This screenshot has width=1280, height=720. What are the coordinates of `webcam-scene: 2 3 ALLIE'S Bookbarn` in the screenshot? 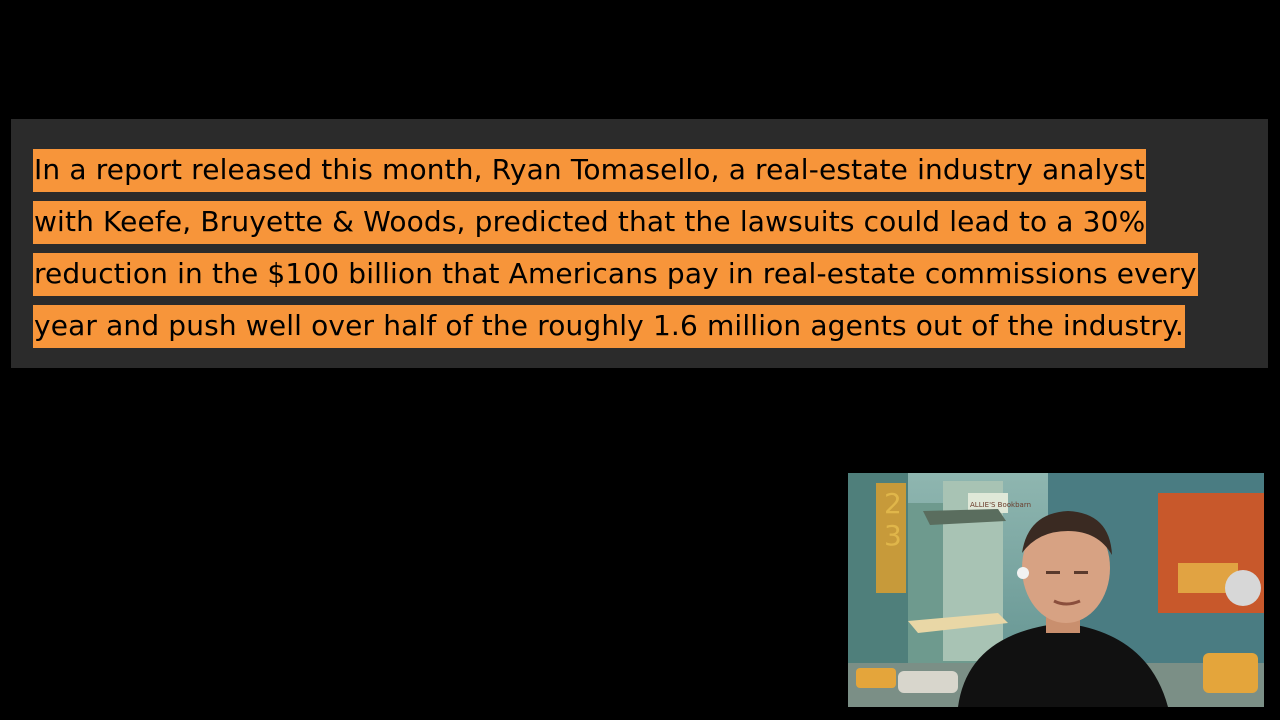 It's located at (1056, 590).